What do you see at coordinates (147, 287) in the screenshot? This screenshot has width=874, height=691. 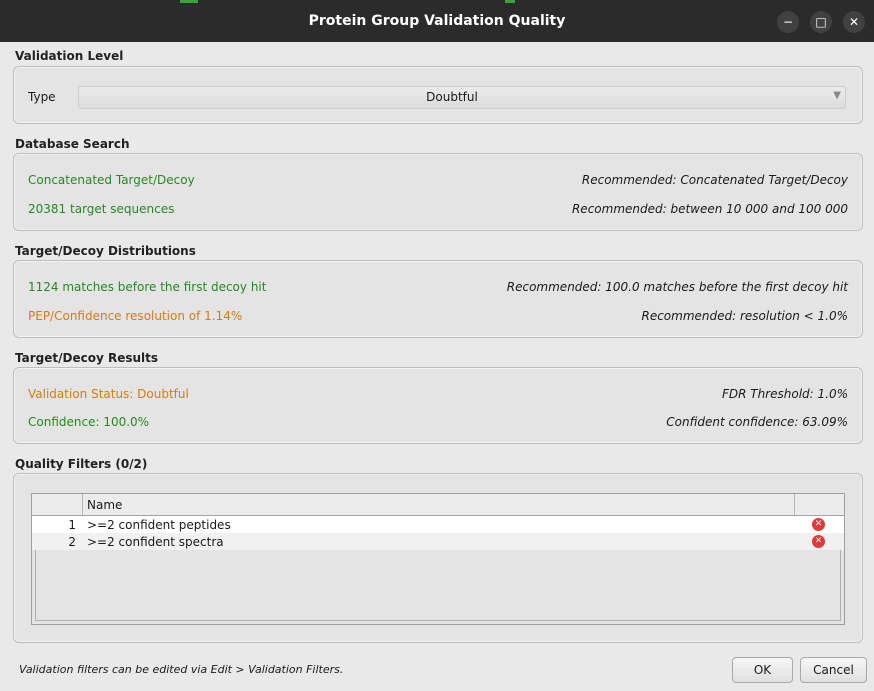 I see `matches-status: 1124 matches before the first decoy hit` at bounding box center [147, 287].